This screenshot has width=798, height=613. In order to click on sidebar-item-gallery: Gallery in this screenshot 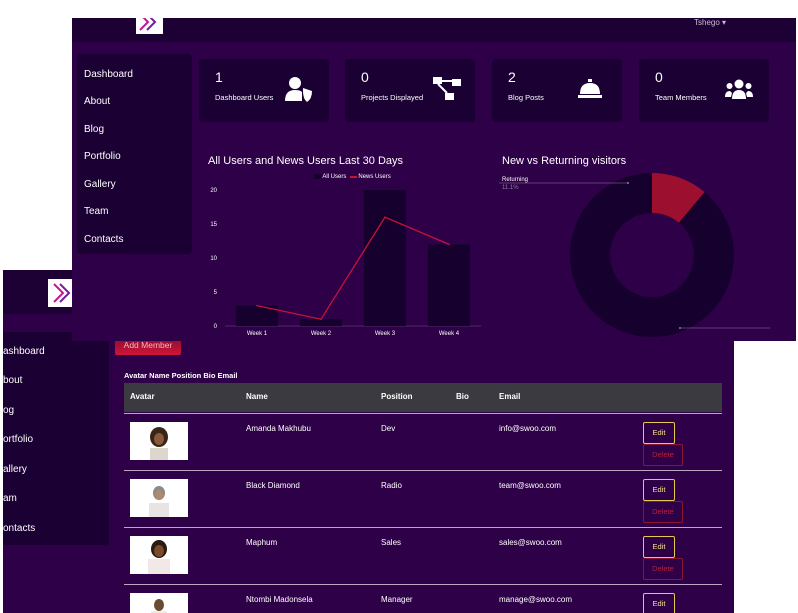, I will do `click(100, 184)`.